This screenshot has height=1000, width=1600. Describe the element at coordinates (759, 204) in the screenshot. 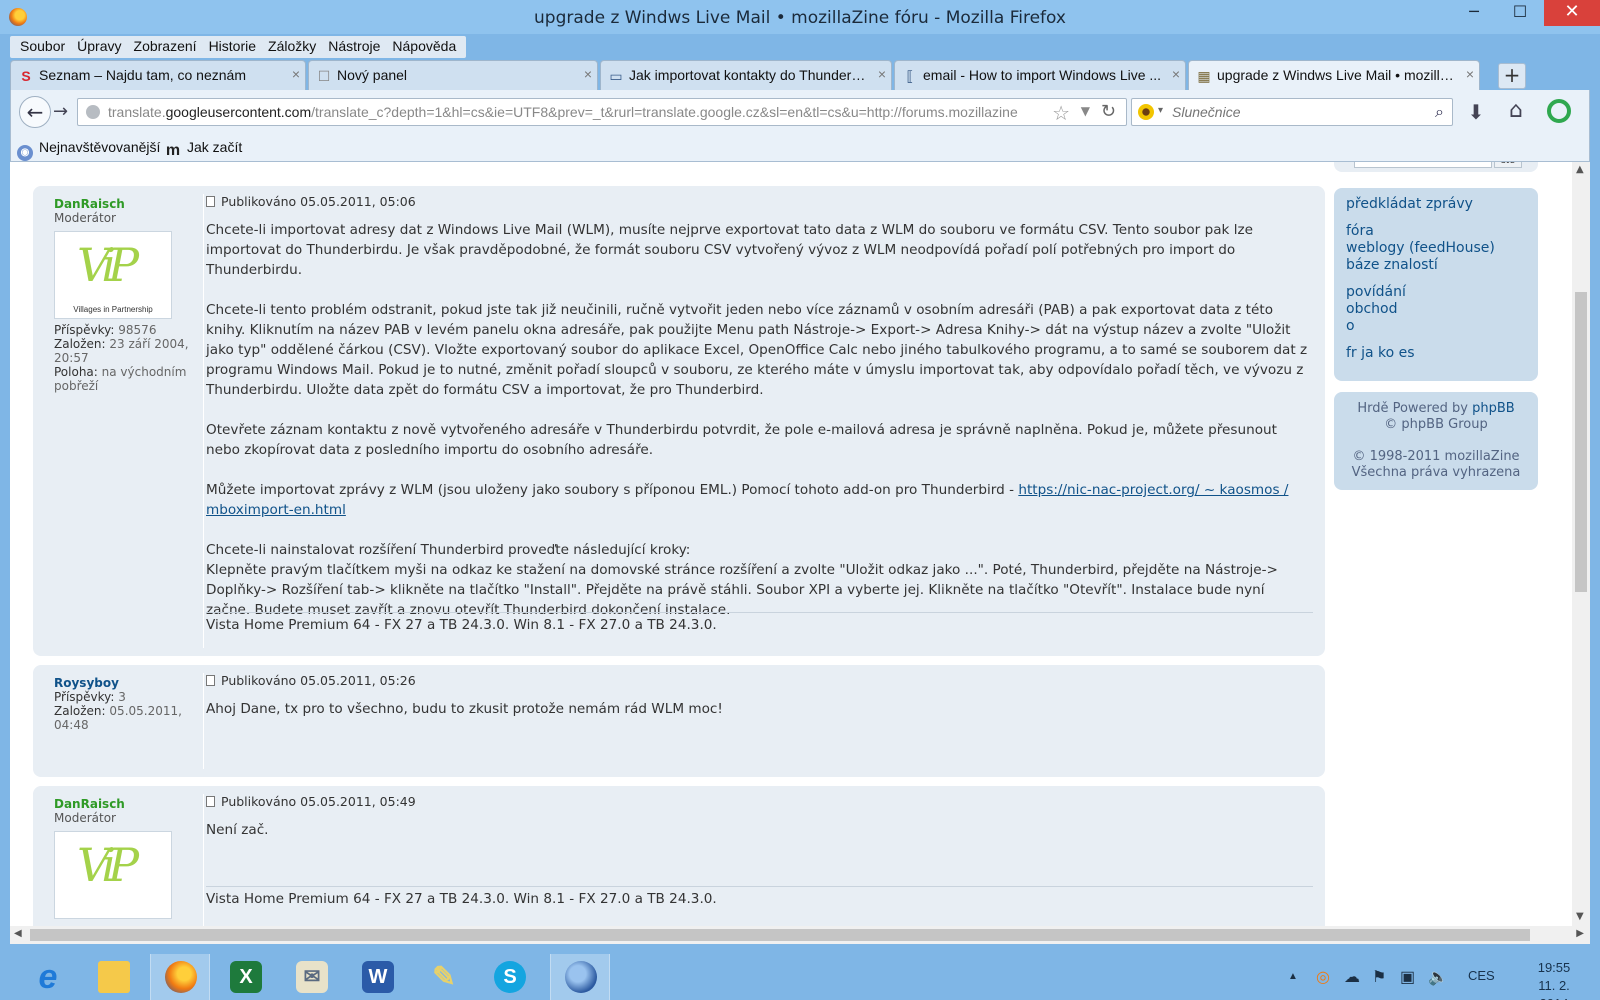

I see `post-meta: Publikováno 05.05.2011, 05:06` at that location.